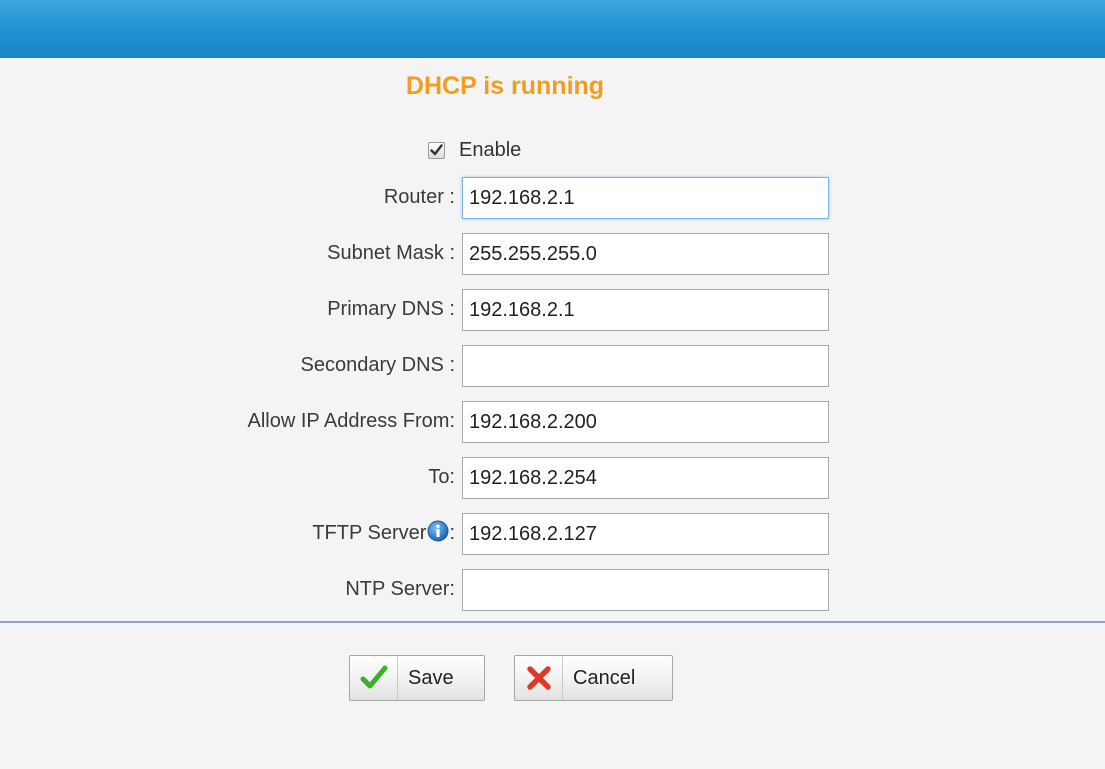 The height and width of the screenshot is (769, 1105). I want to click on section-divider, so click(552, 622).